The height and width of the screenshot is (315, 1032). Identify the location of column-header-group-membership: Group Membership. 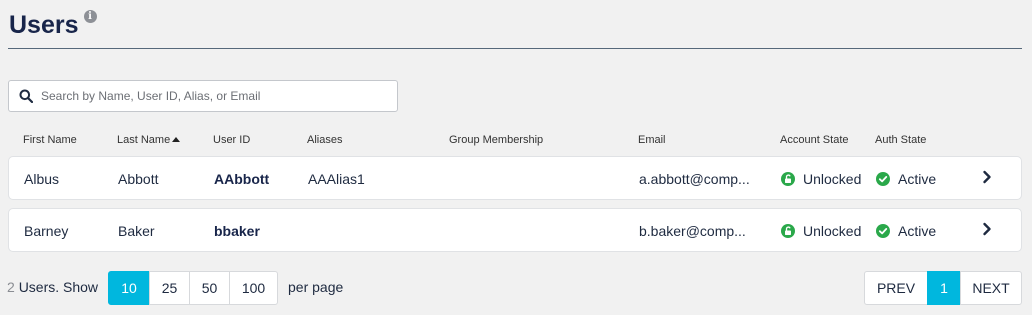
(496, 140).